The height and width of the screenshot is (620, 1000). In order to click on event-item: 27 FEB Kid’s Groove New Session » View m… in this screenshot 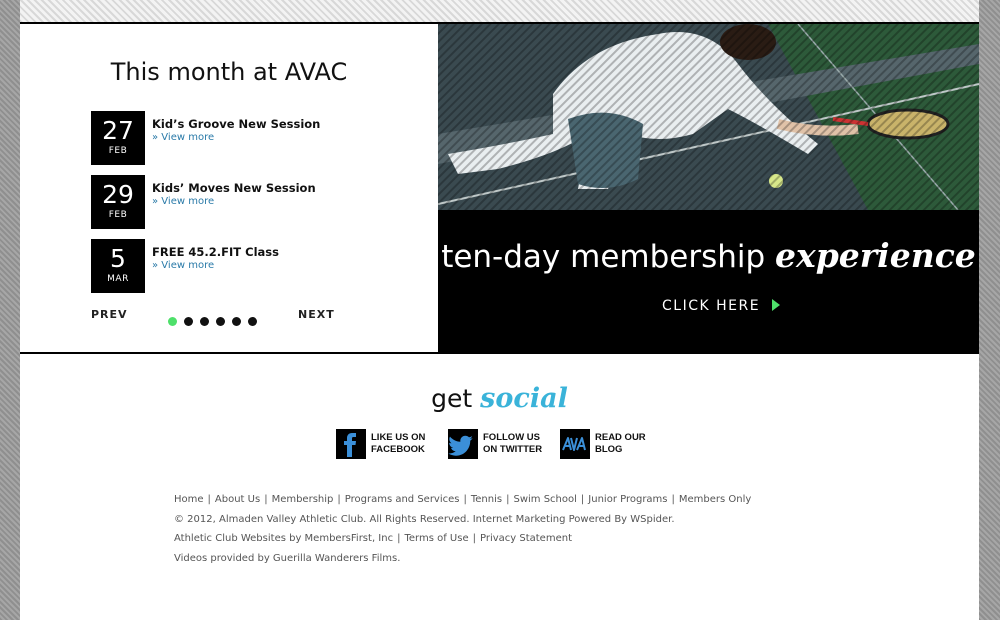, I will do `click(256, 138)`.